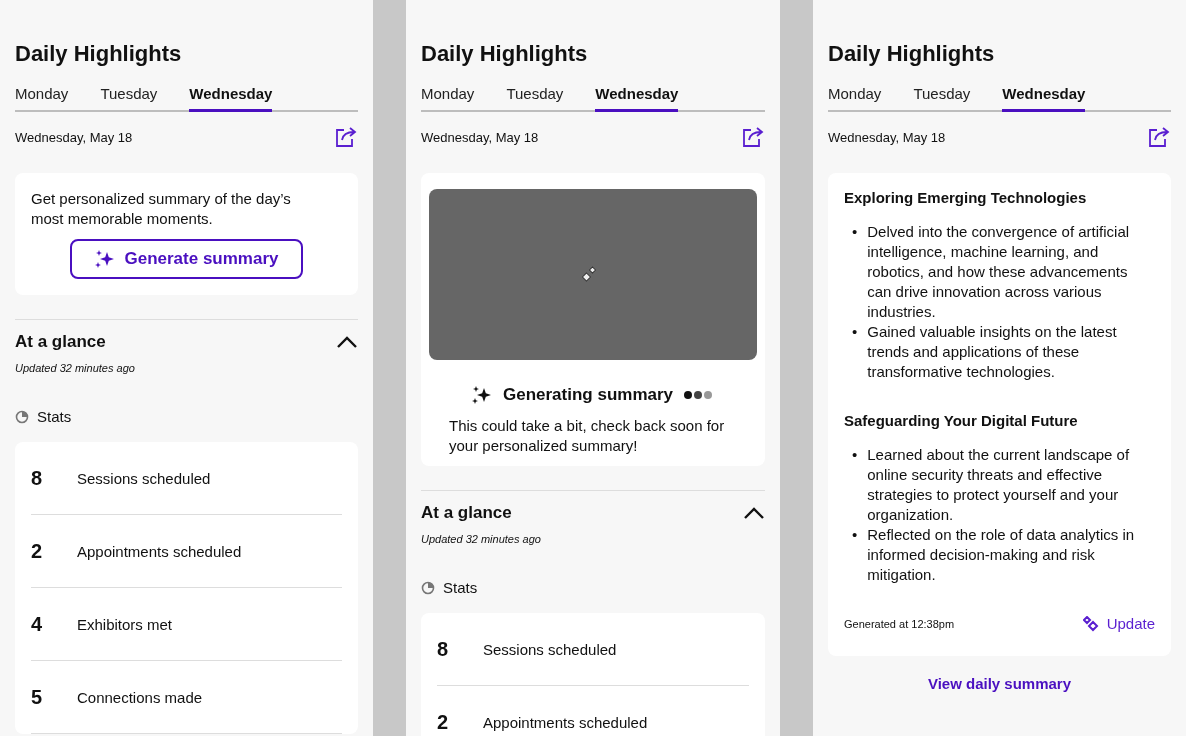 Image resolution: width=1186 pixels, height=736 pixels. What do you see at coordinates (999, 683) in the screenshot?
I see `view-summary-link: View daily summary` at bounding box center [999, 683].